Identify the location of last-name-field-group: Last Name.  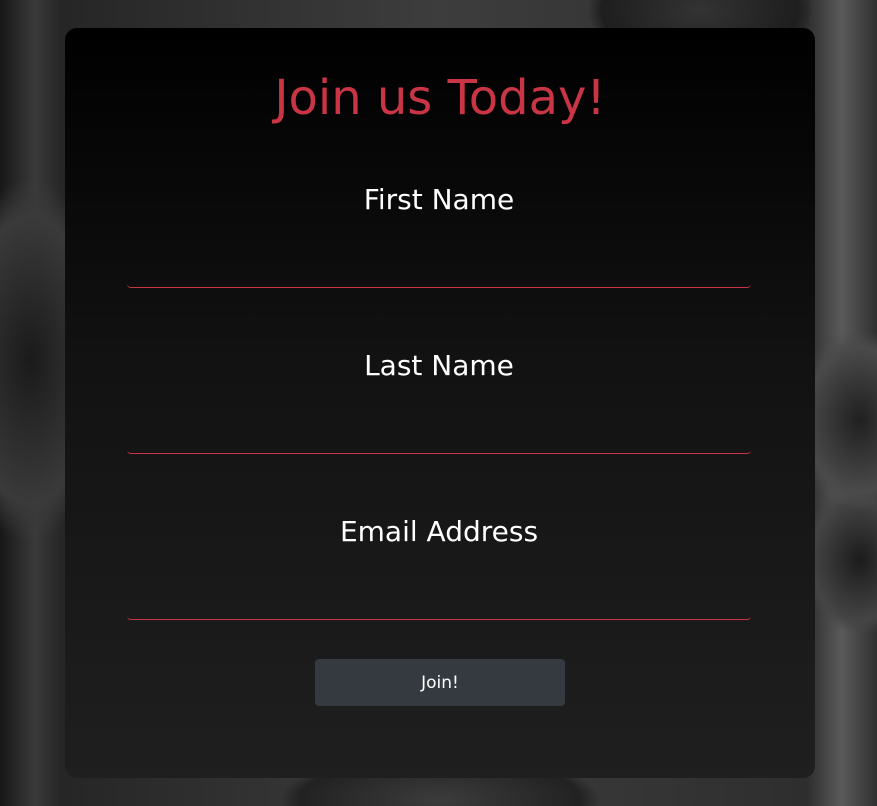
(439, 401).